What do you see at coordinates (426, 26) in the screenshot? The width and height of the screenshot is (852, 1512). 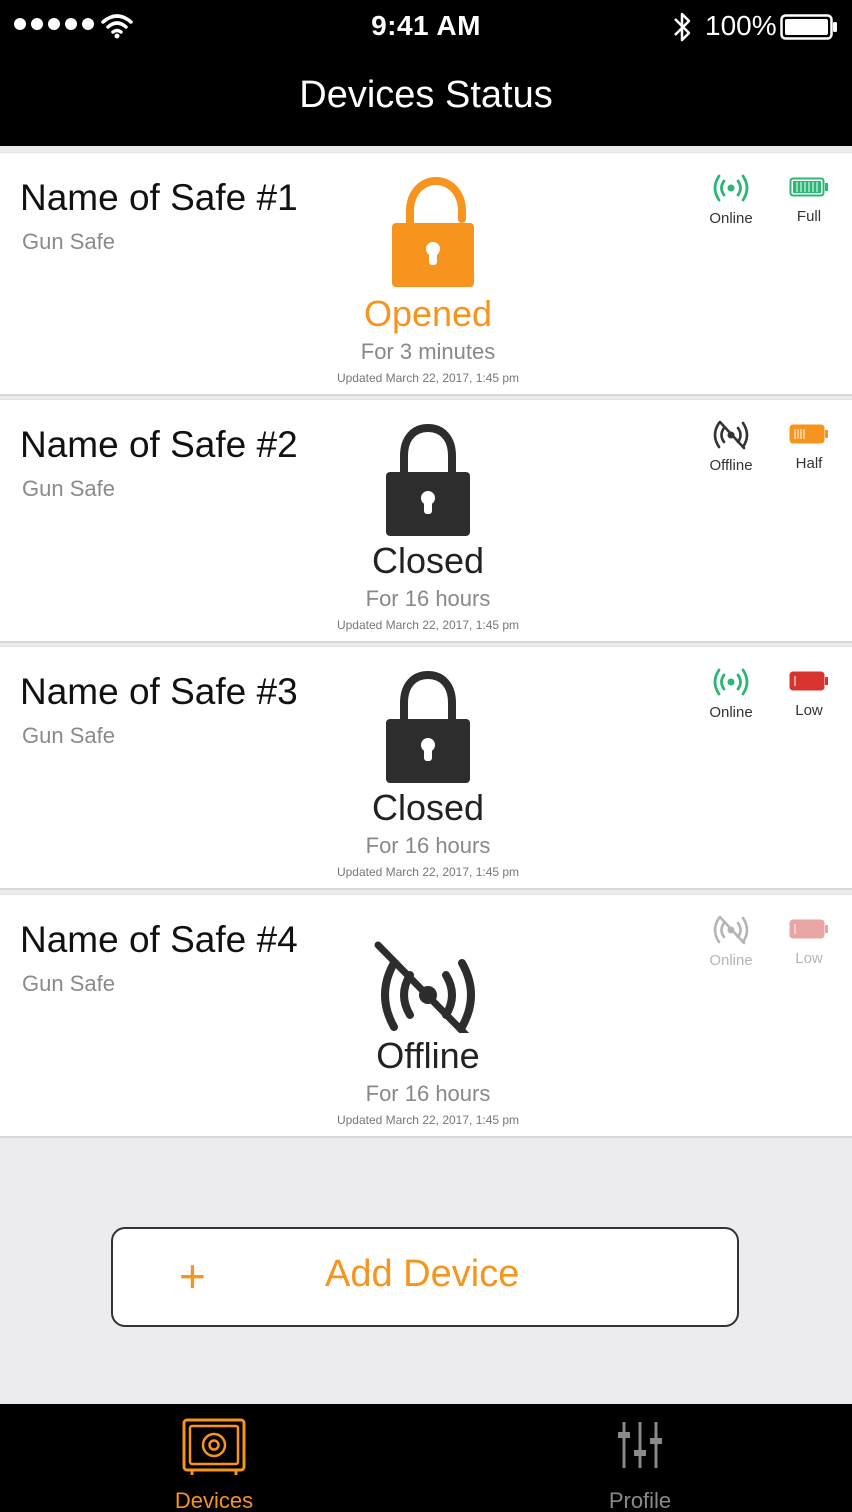 I see `status-bar: 9:41 AM 100%` at bounding box center [426, 26].